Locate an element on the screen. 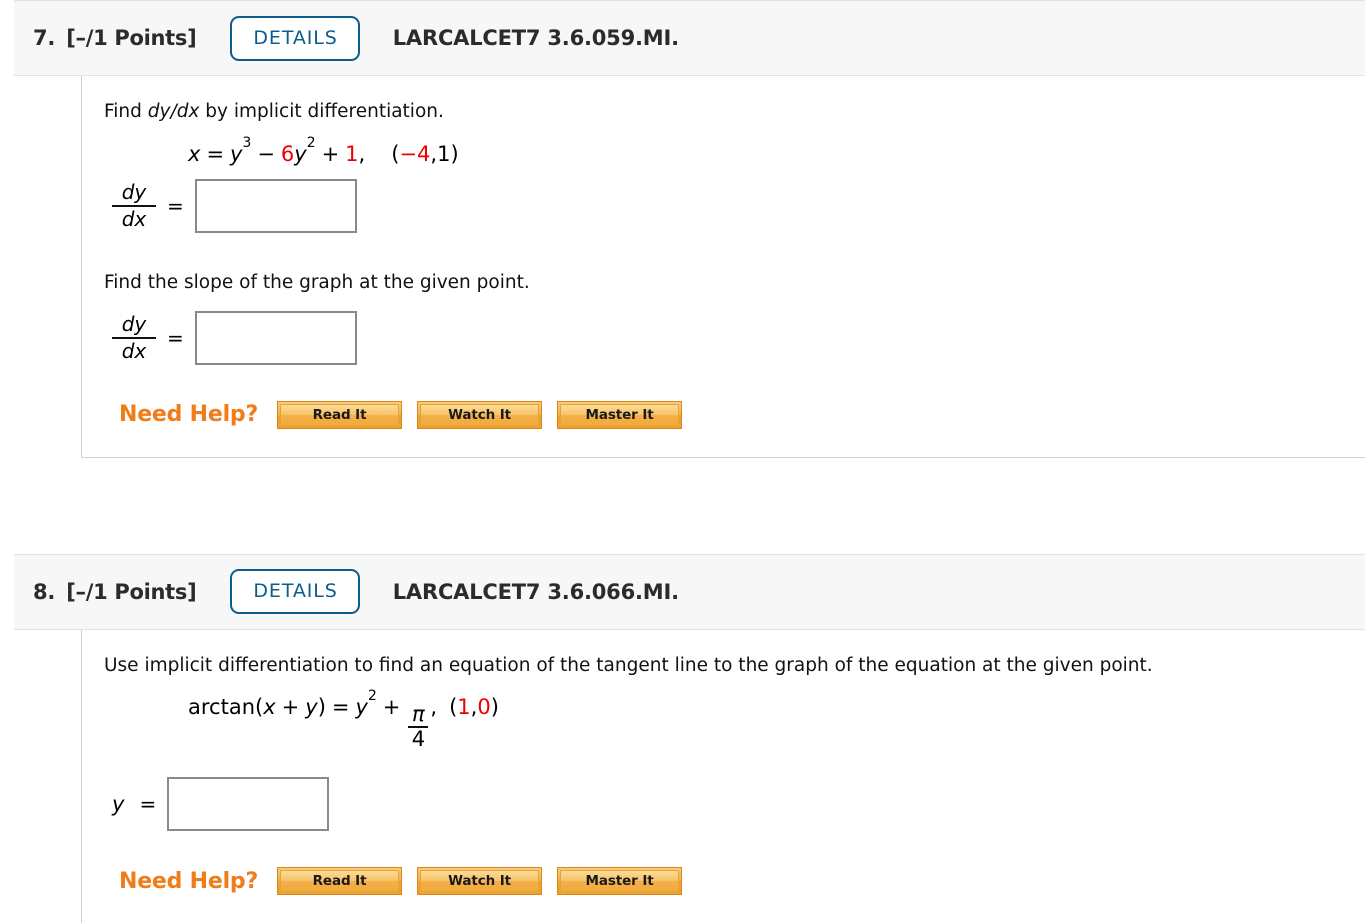 The height and width of the screenshot is (923, 1365). eq-term2-base: y is located at coordinates (300, 154).